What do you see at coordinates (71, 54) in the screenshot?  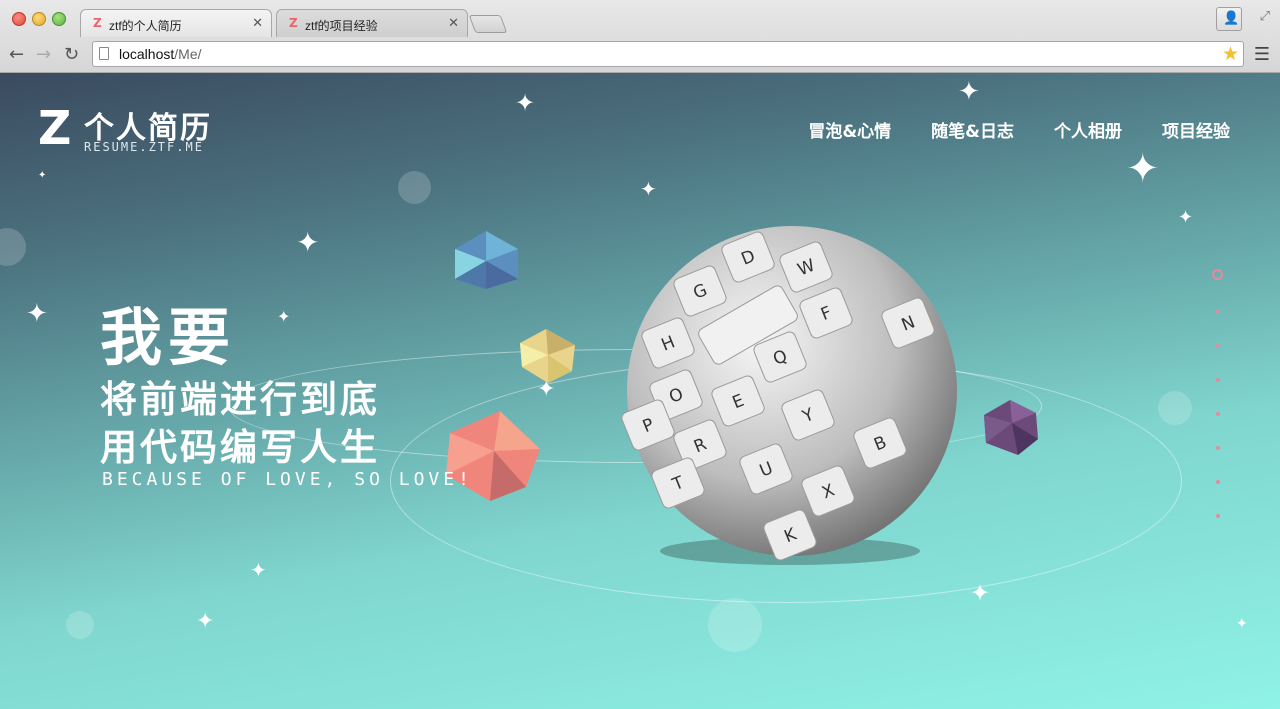 I see `reload-icon: ↻` at bounding box center [71, 54].